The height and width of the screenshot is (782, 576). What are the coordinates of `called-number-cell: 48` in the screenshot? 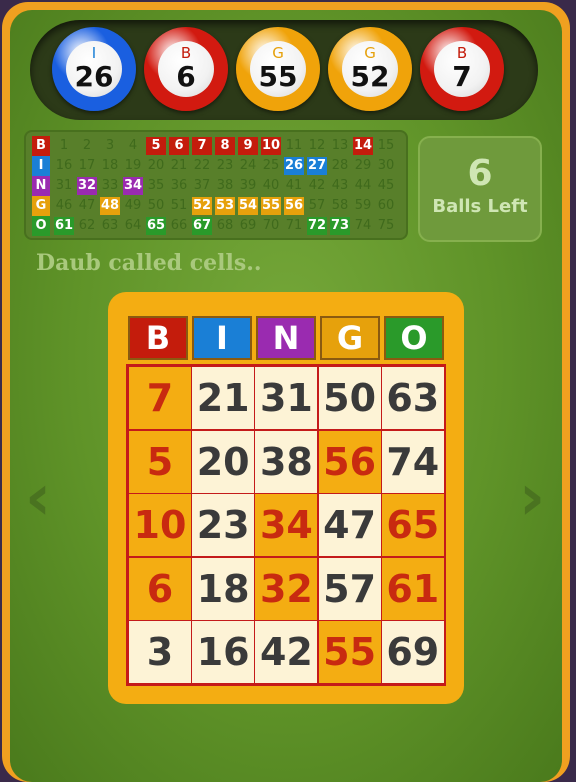 It's located at (110, 206).